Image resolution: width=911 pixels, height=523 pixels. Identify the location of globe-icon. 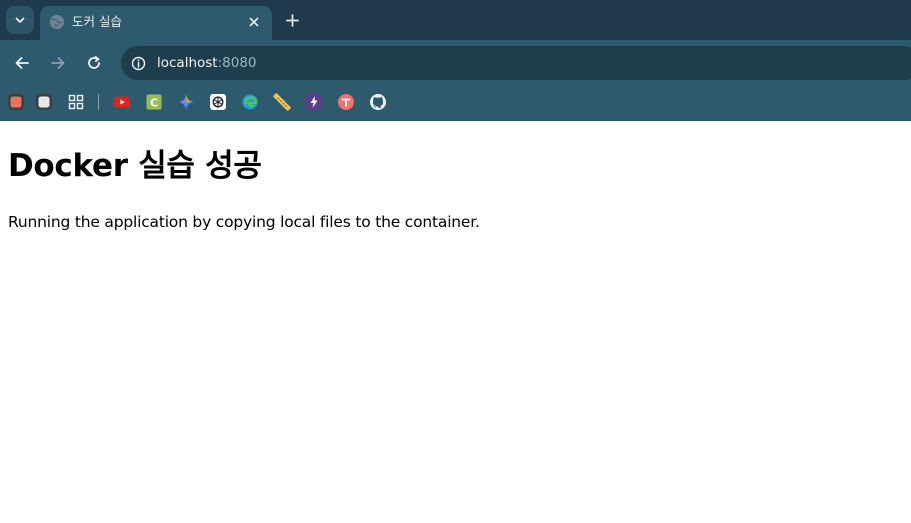
(57, 22).